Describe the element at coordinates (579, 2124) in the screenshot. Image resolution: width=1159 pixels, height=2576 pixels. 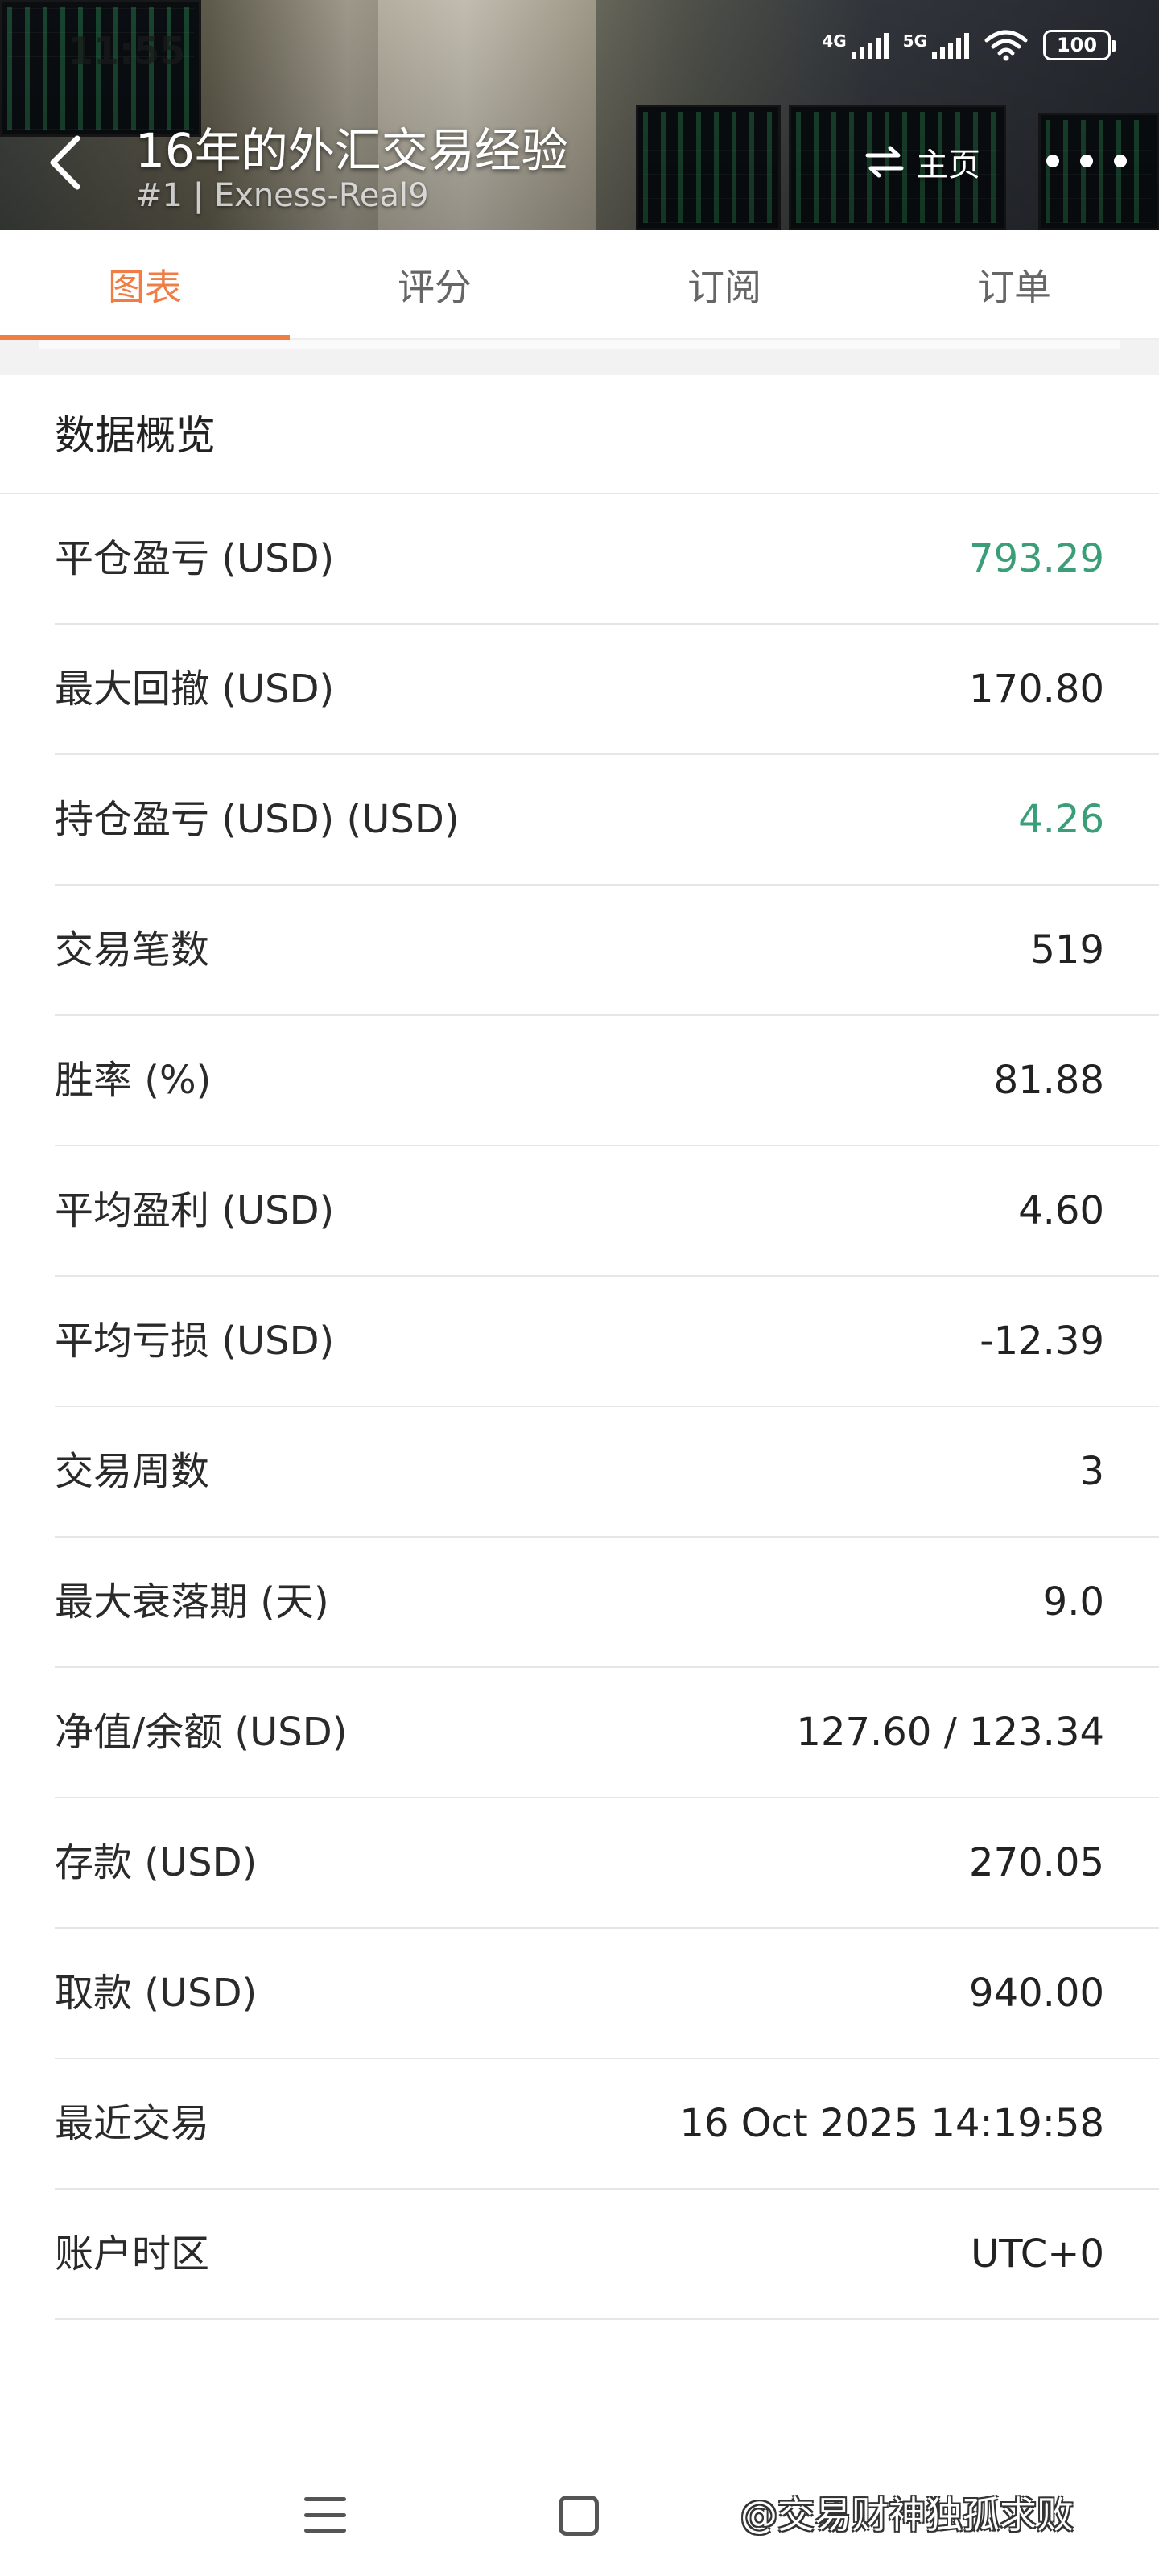
I see `stat-row-last-trade: 最近交易 16 Oct 2025 14:19:58` at that location.